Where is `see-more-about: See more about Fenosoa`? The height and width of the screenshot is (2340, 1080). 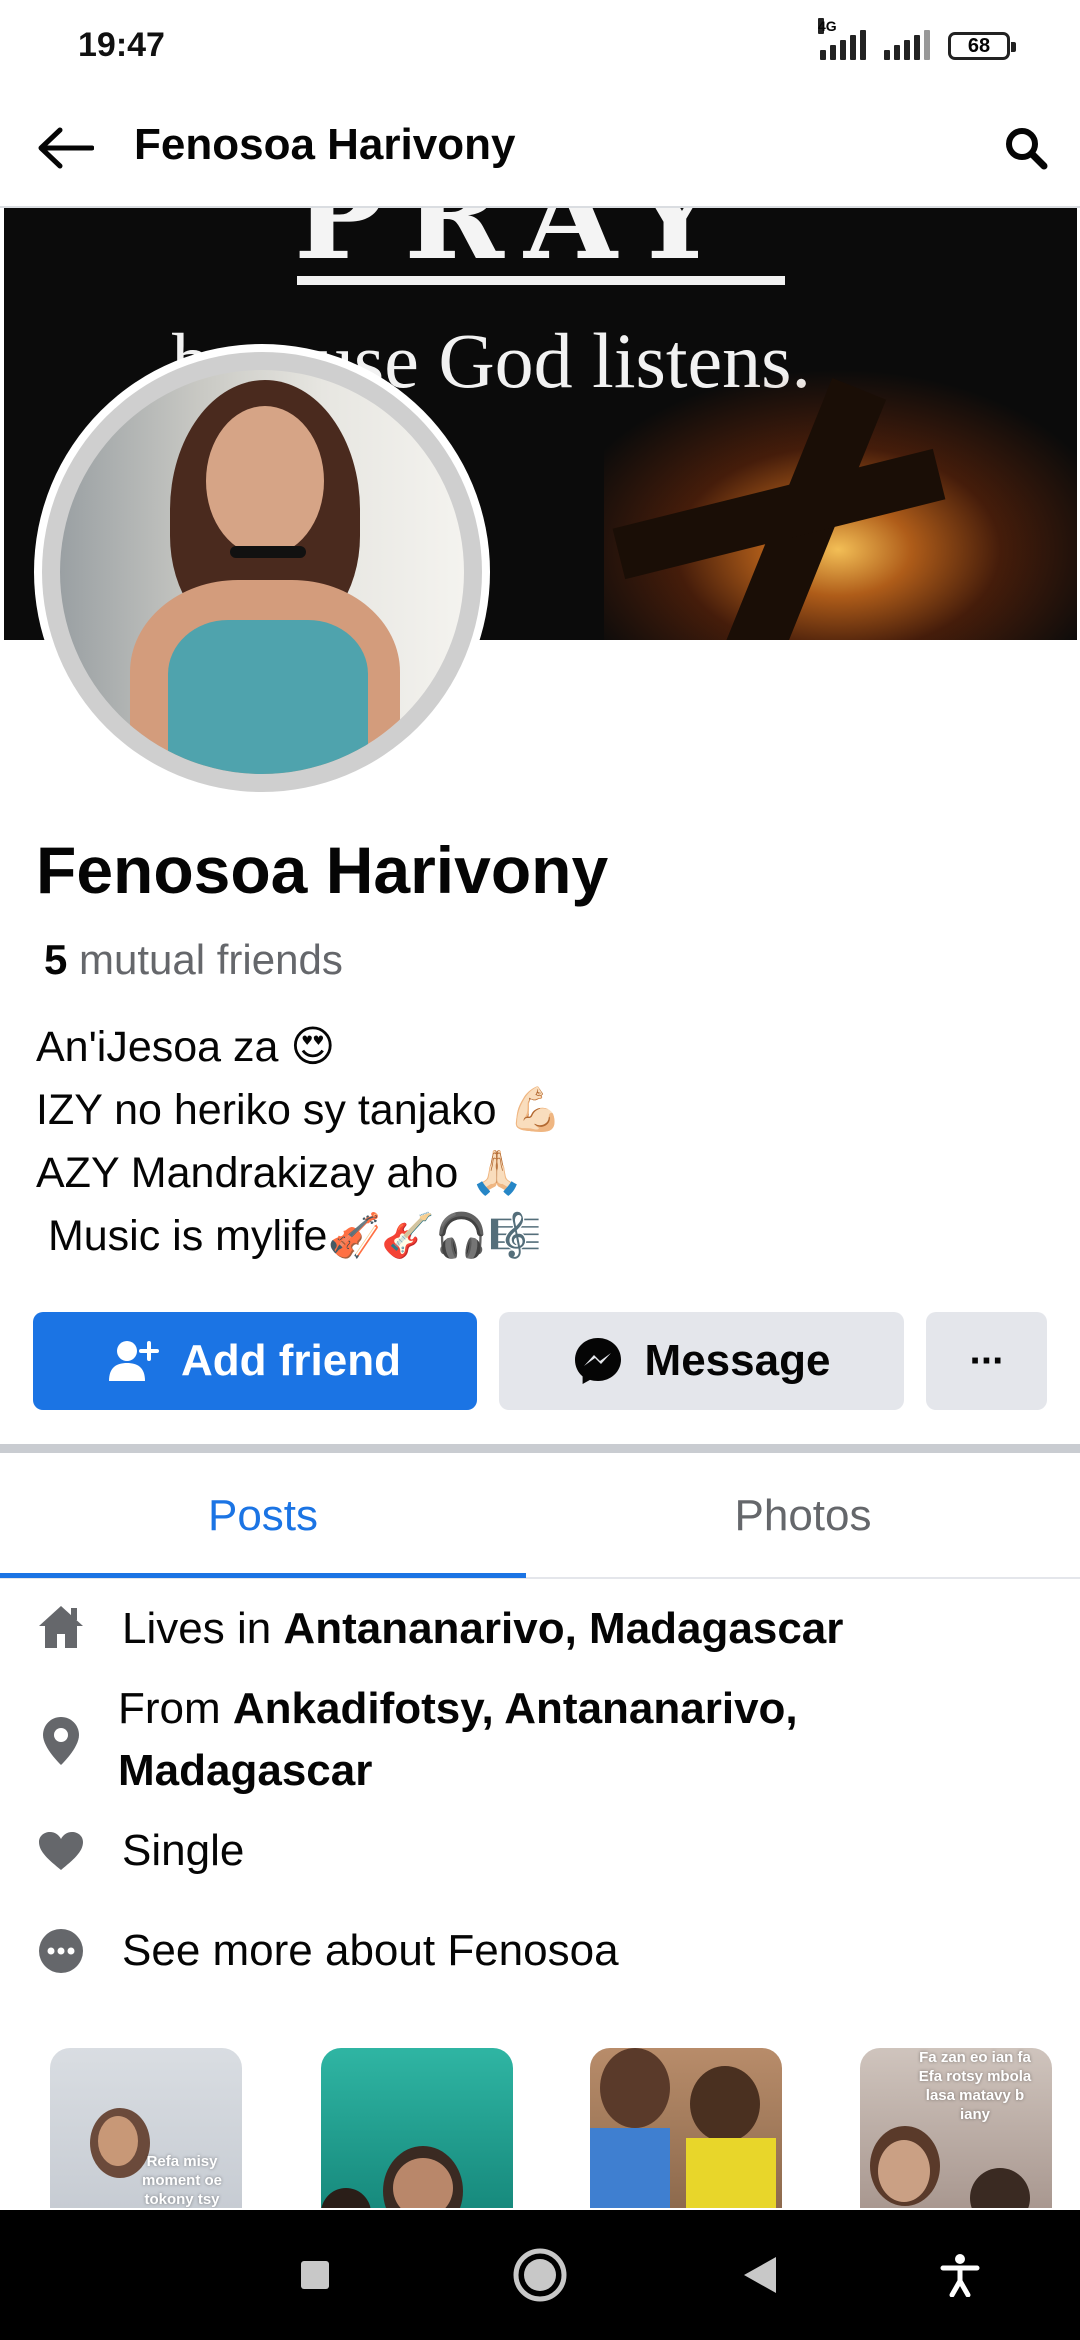
see-more-about: See more about Fenosoa is located at coordinates (540, 1951).